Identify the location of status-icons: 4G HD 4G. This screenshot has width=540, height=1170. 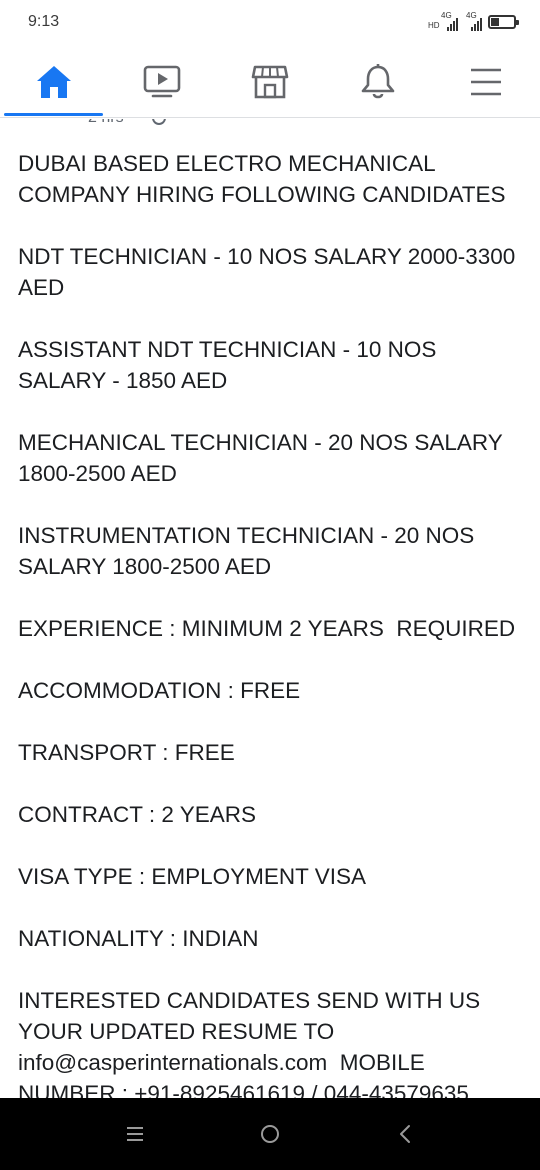
(473, 21).